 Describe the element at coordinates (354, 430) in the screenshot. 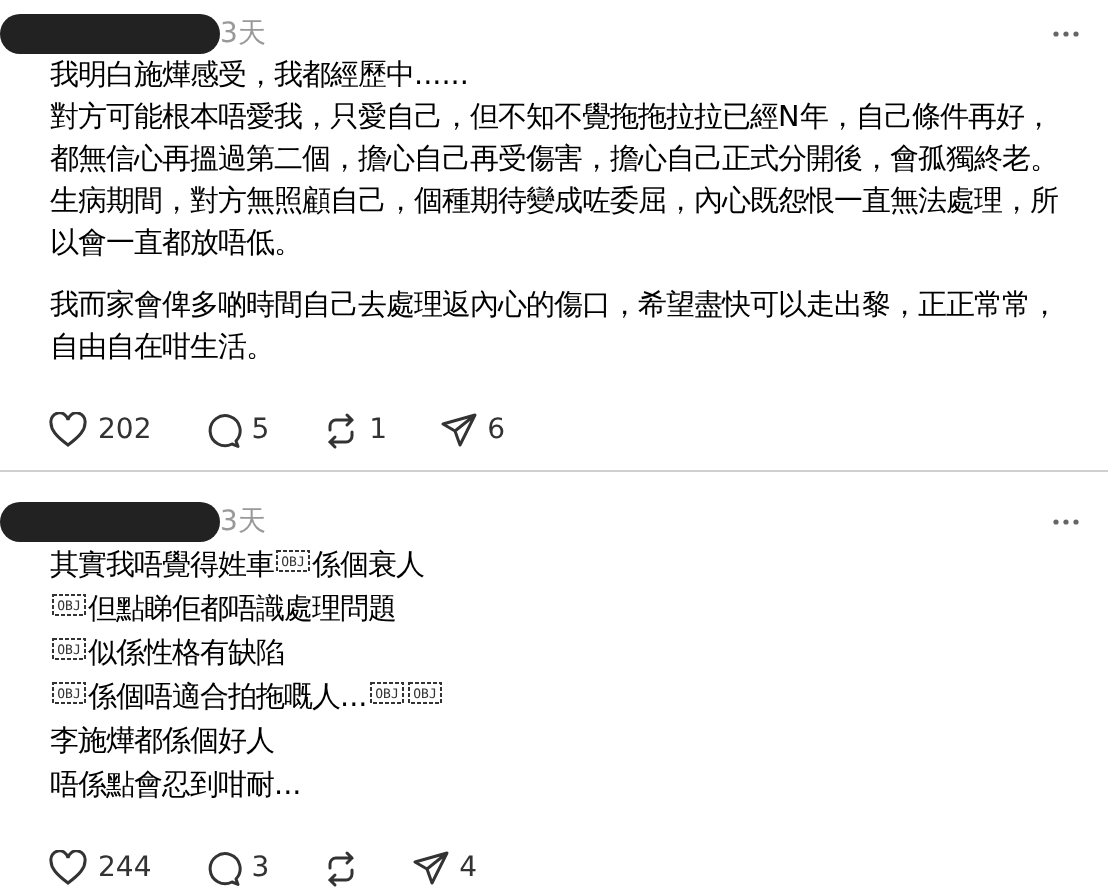

I see `repost-button: 1` at that location.